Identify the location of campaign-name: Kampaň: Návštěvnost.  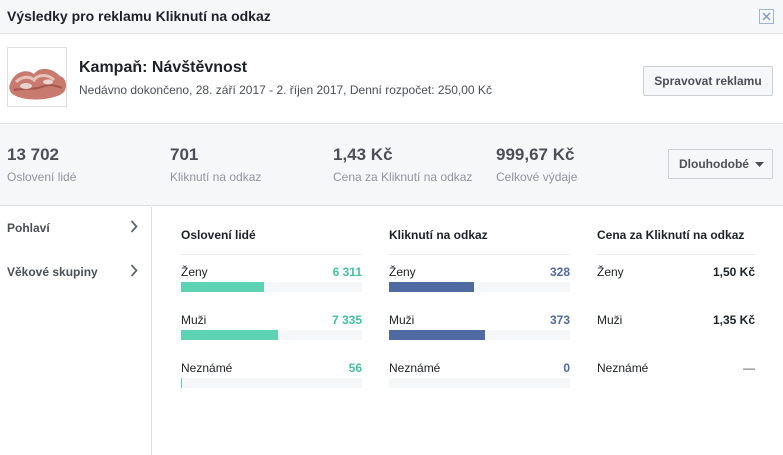
(163, 67).